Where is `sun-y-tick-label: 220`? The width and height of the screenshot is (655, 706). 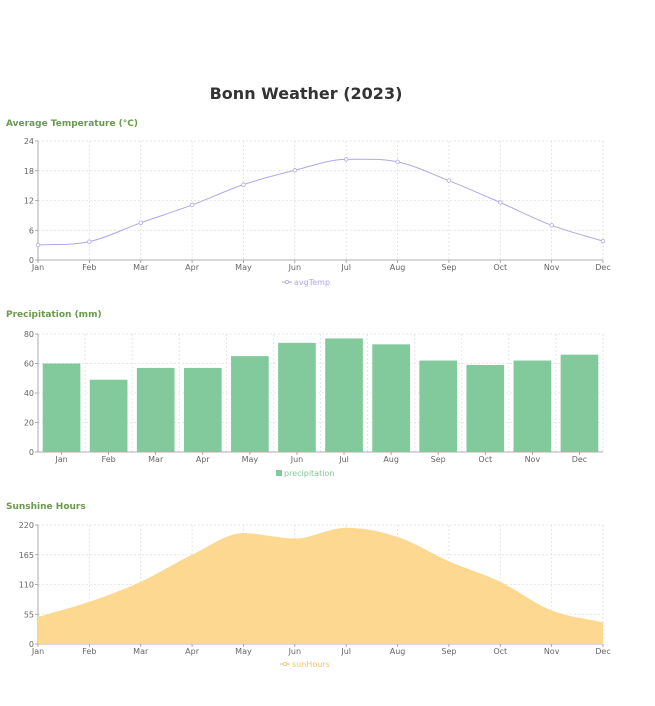
sun-y-tick-label: 220 is located at coordinates (26, 525).